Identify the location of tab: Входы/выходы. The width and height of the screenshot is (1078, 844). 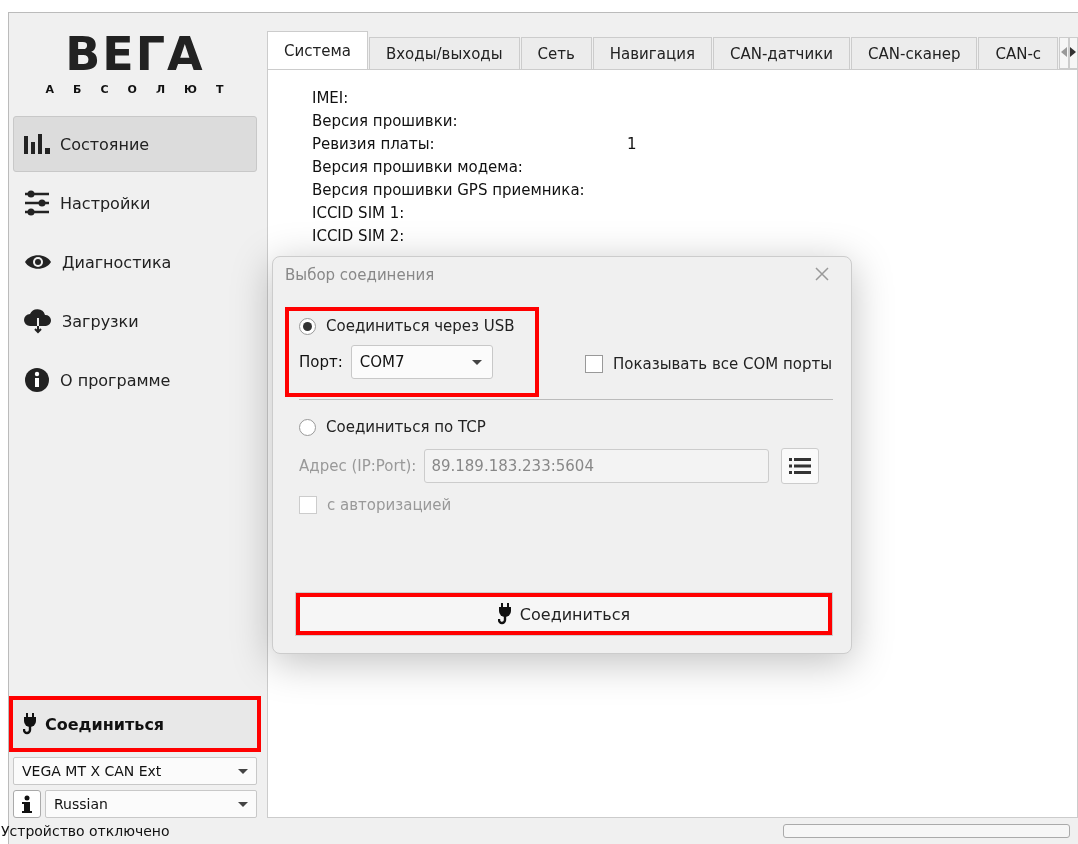
(444, 53).